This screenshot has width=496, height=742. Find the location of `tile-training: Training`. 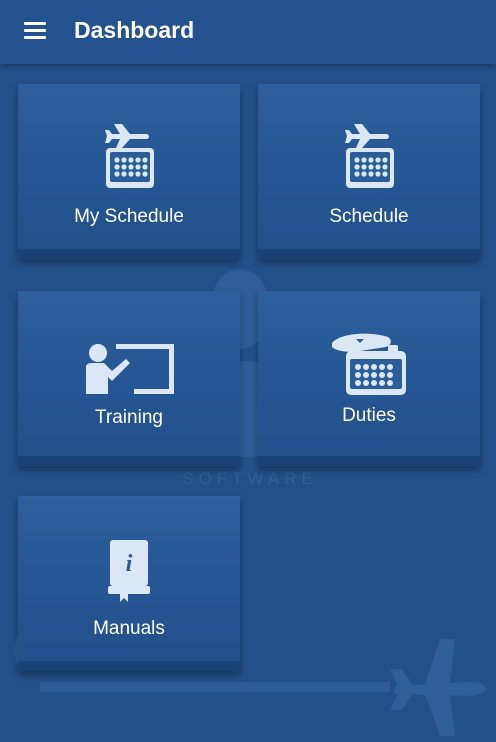

tile-training: Training is located at coordinates (129, 378).